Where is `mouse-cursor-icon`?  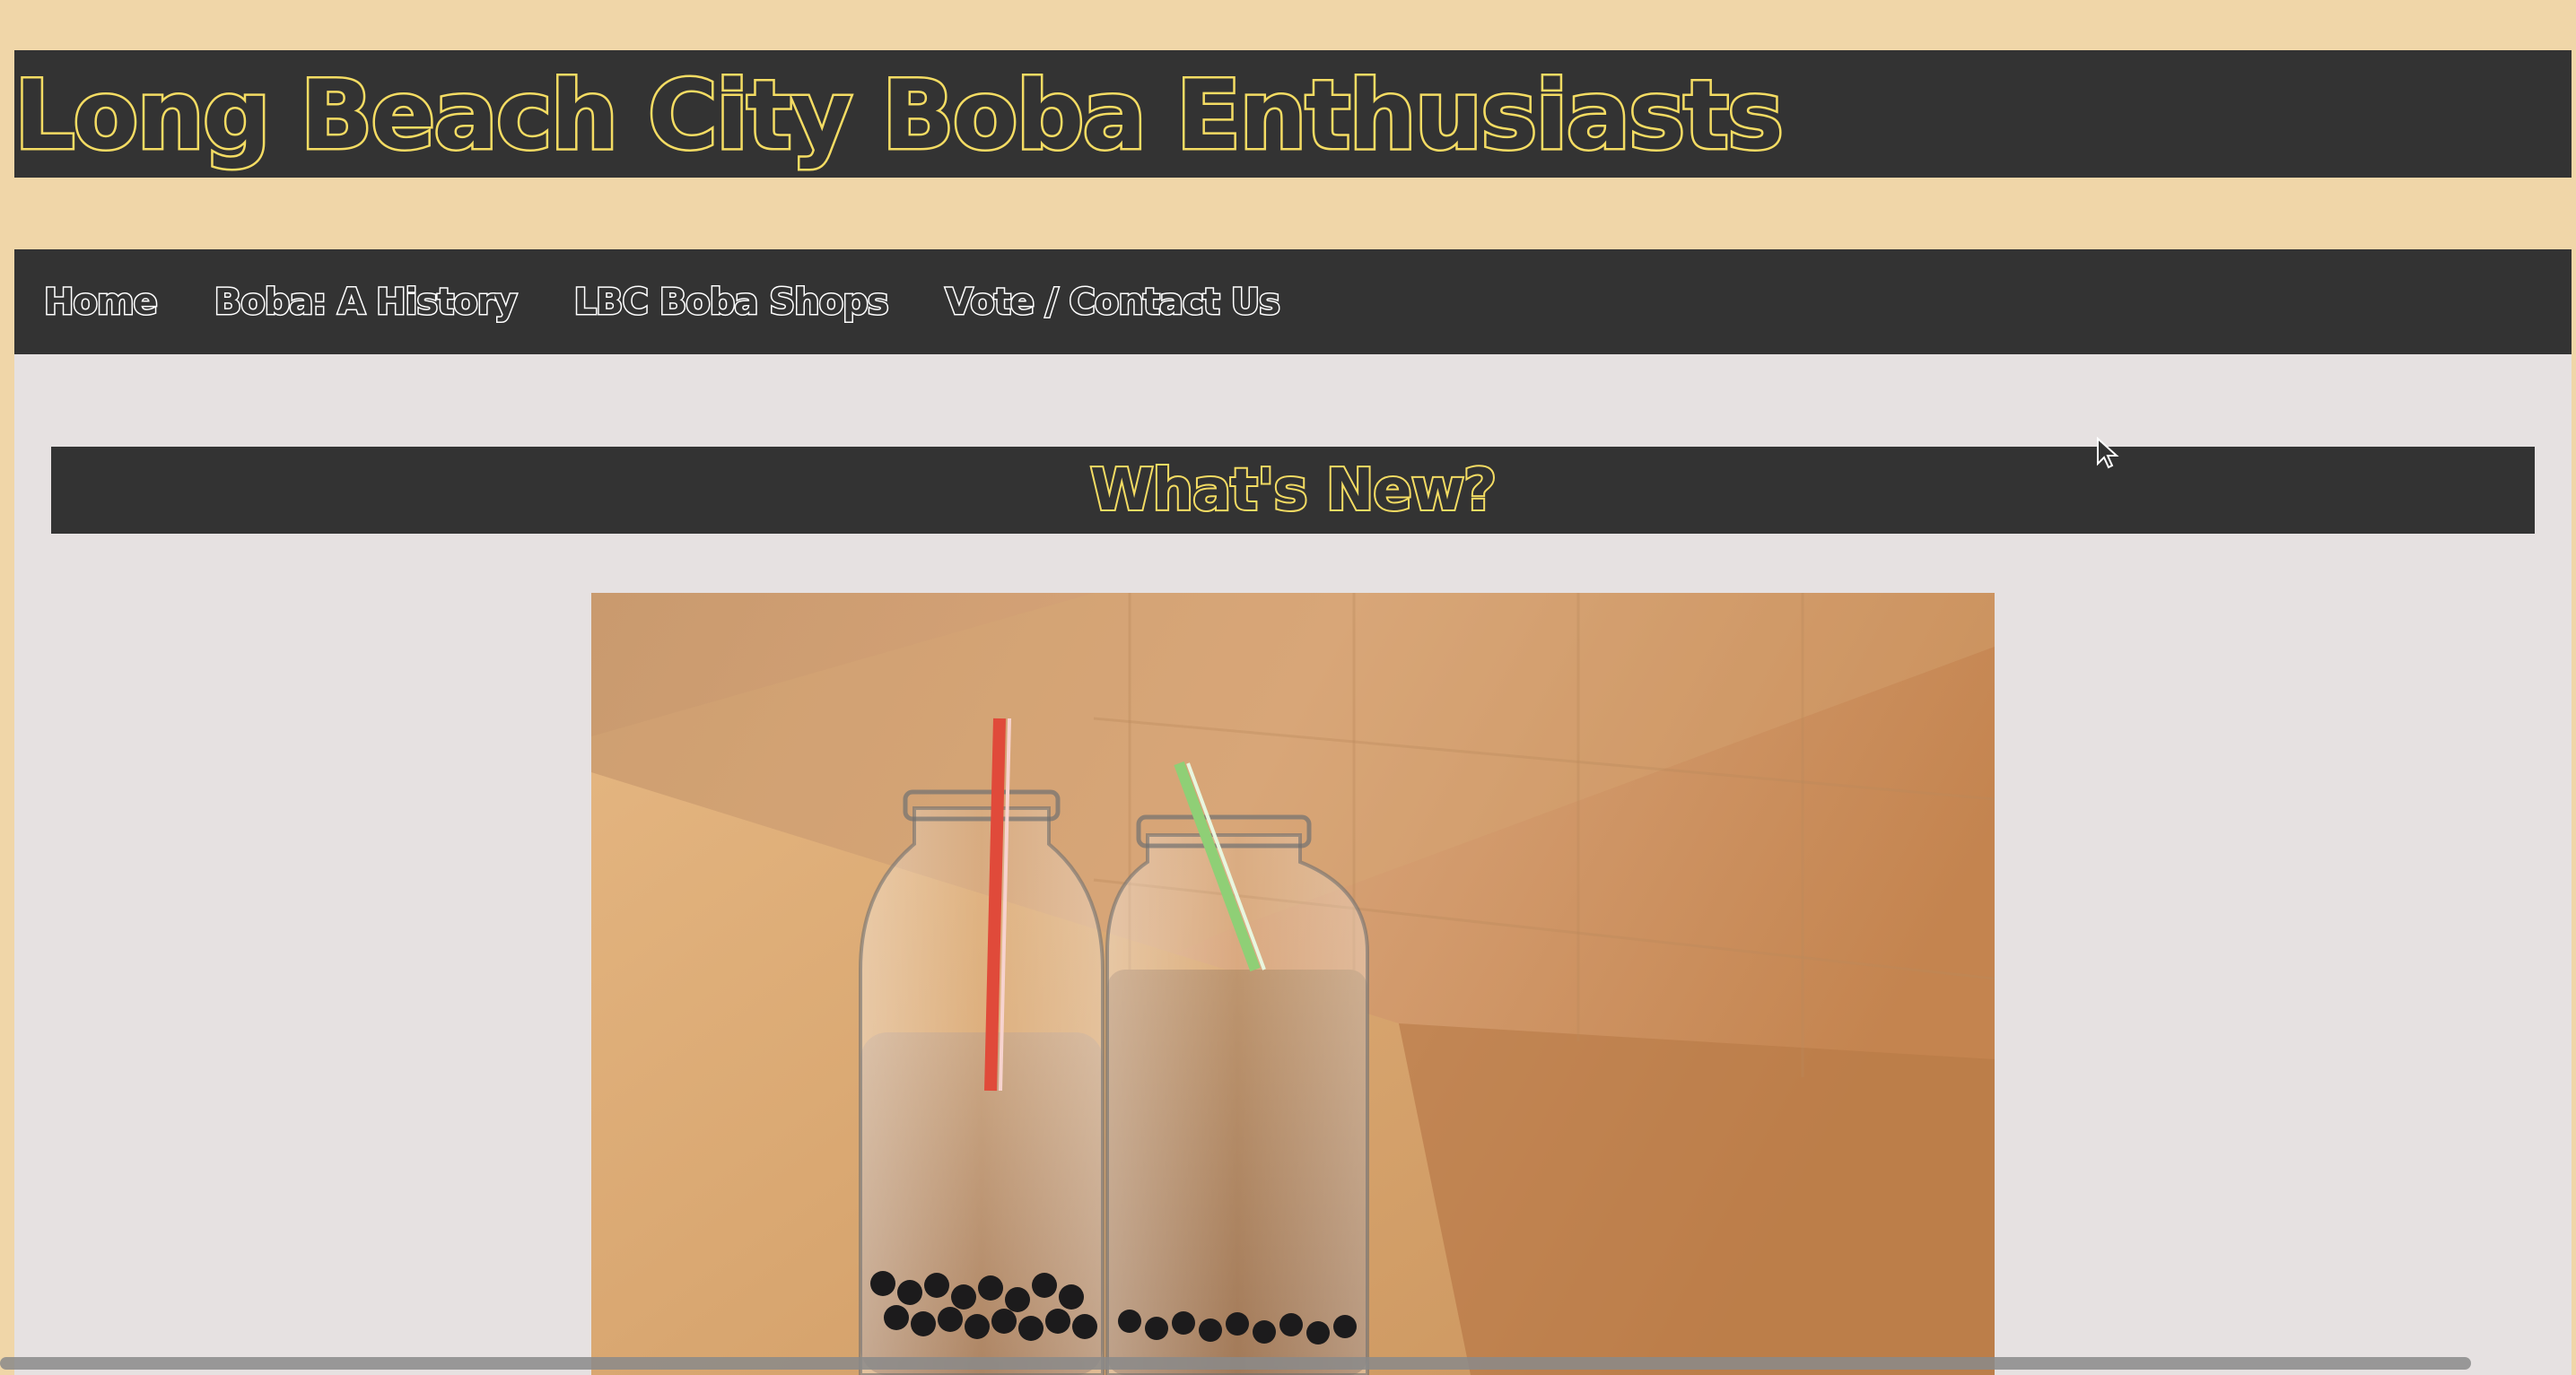 mouse-cursor-icon is located at coordinates (2107, 452).